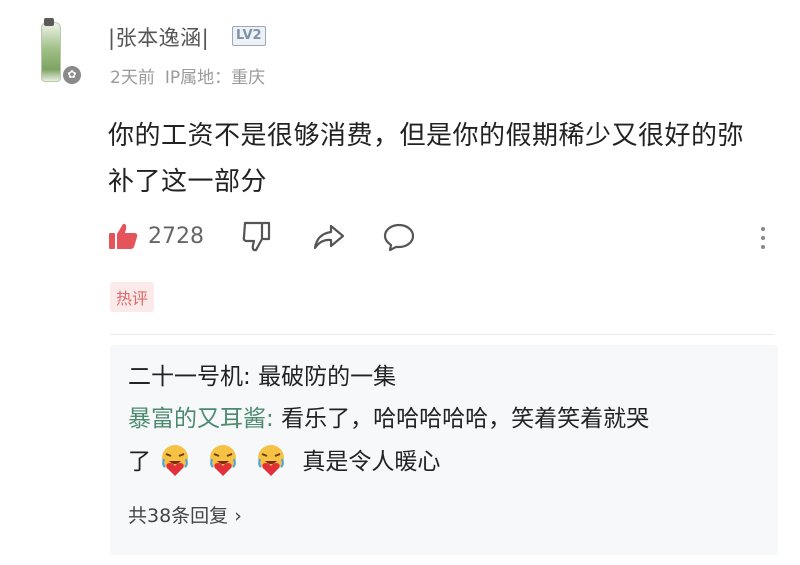 The width and height of the screenshot is (800, 565). Describe the element at coordinates (123, 236) in the screenshot. I see `like-icon` at that location.